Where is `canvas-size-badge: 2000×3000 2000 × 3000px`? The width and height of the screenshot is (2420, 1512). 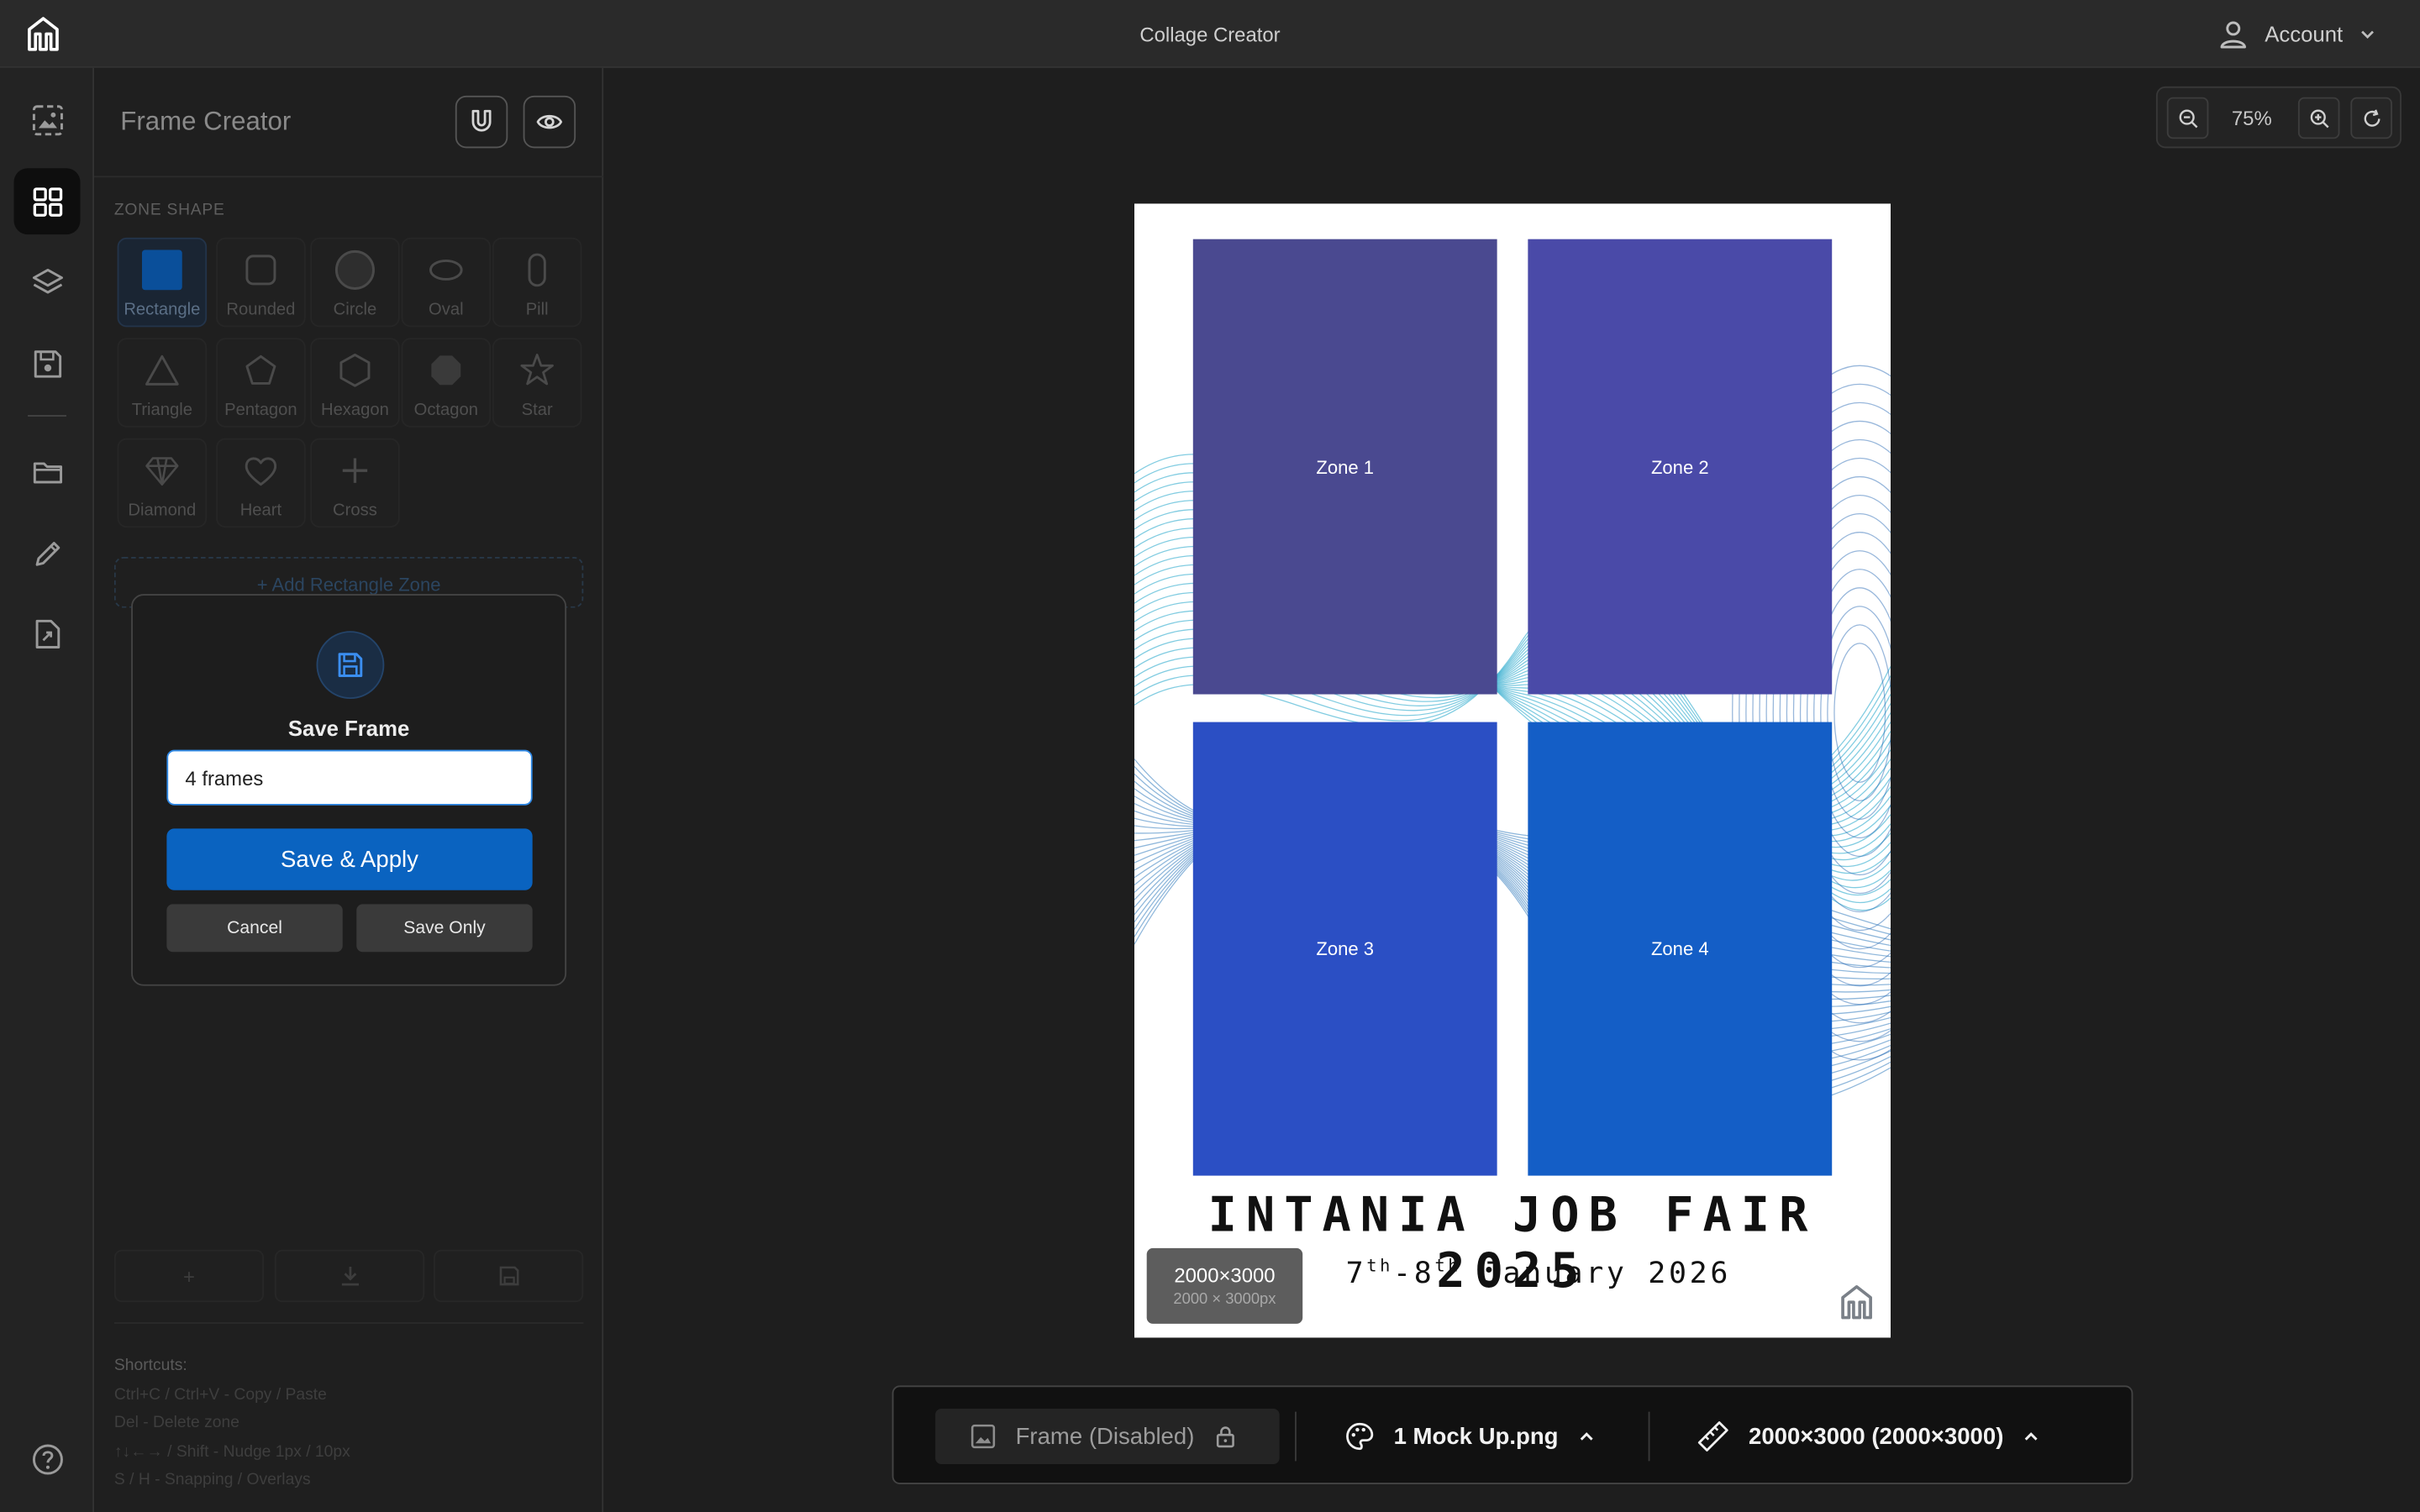
canvas-size-badge: 2000×3000 2000 × 3000px is located at coordinates (1225, 1285).